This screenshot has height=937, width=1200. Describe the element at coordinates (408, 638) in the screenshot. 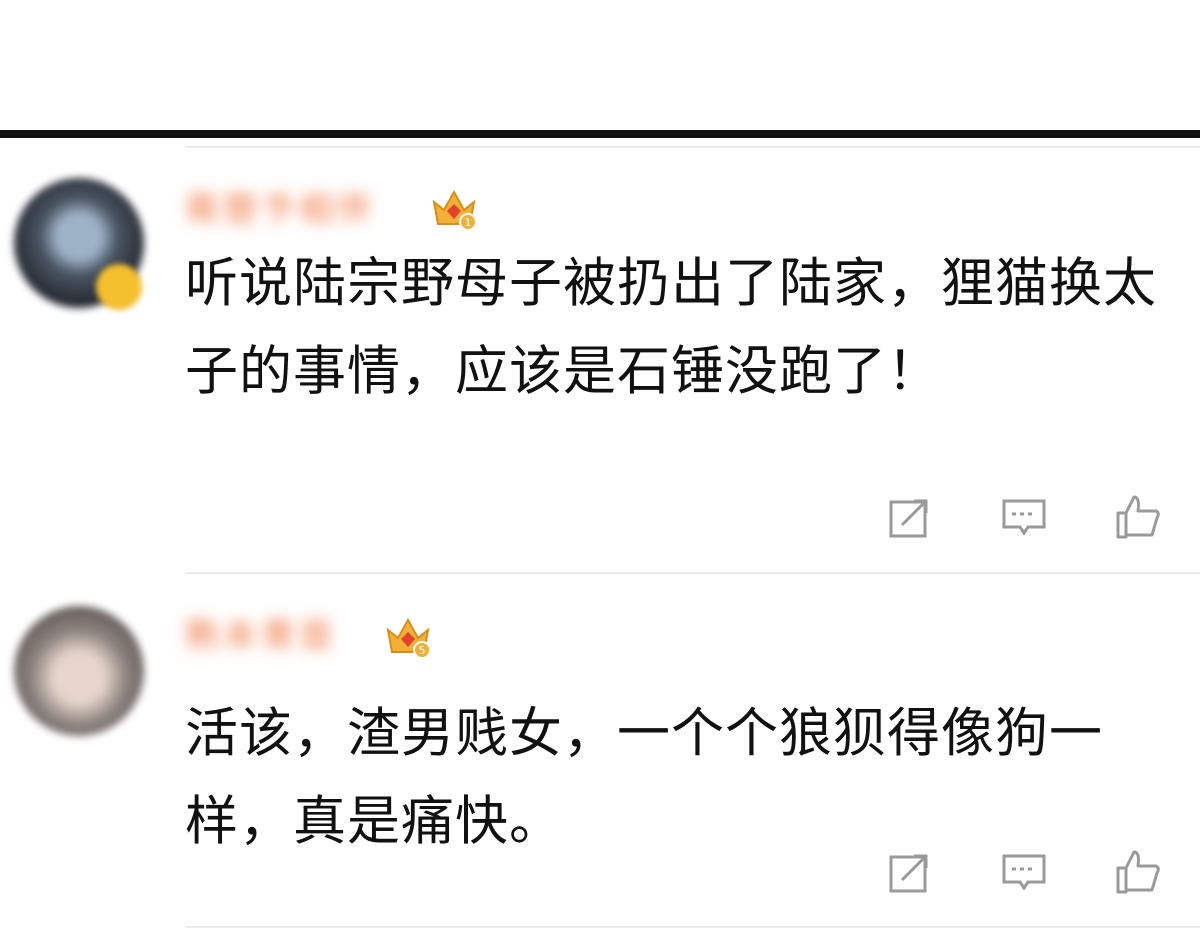

I see `crown-level-icon: 5` at that location.